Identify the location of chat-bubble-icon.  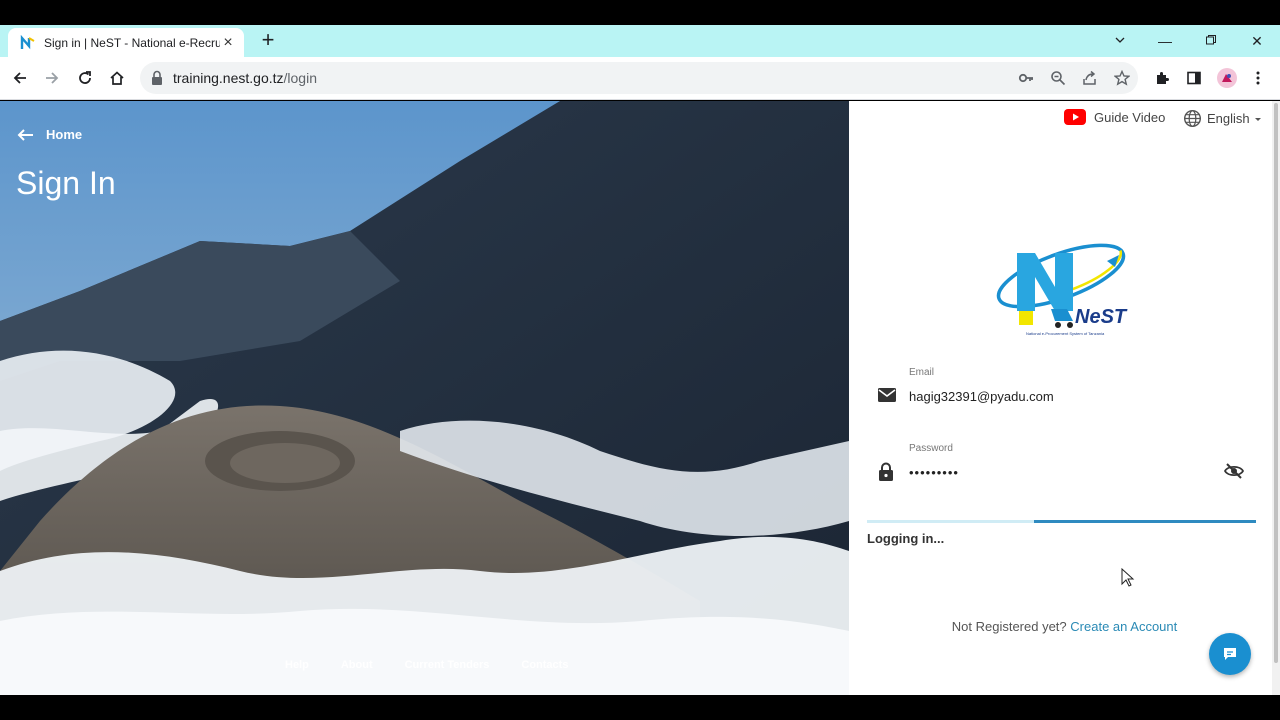
(1230, 654).